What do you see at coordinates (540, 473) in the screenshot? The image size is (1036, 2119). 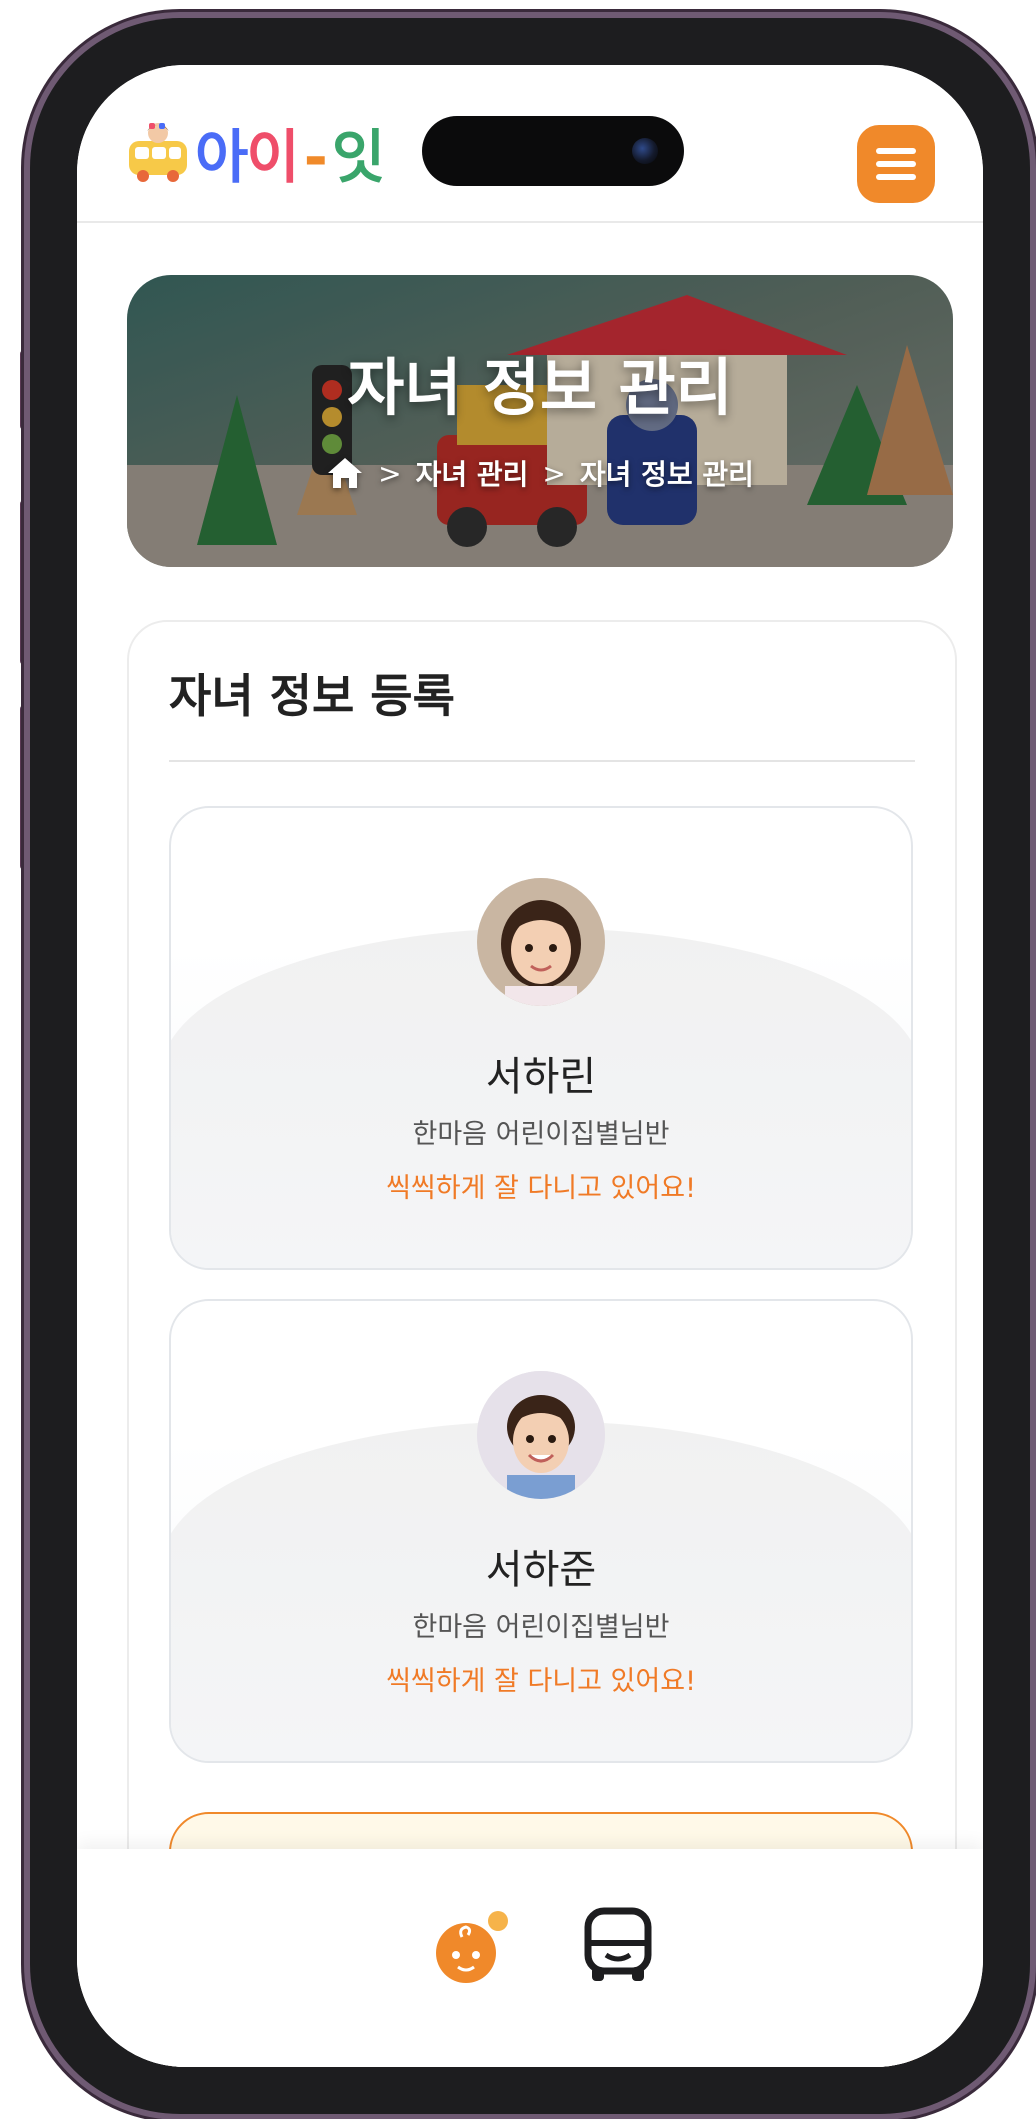 I see `breadcrumb: > 자녀 관리 > 자녀 정보 관리` at bounding box center [540, 473].